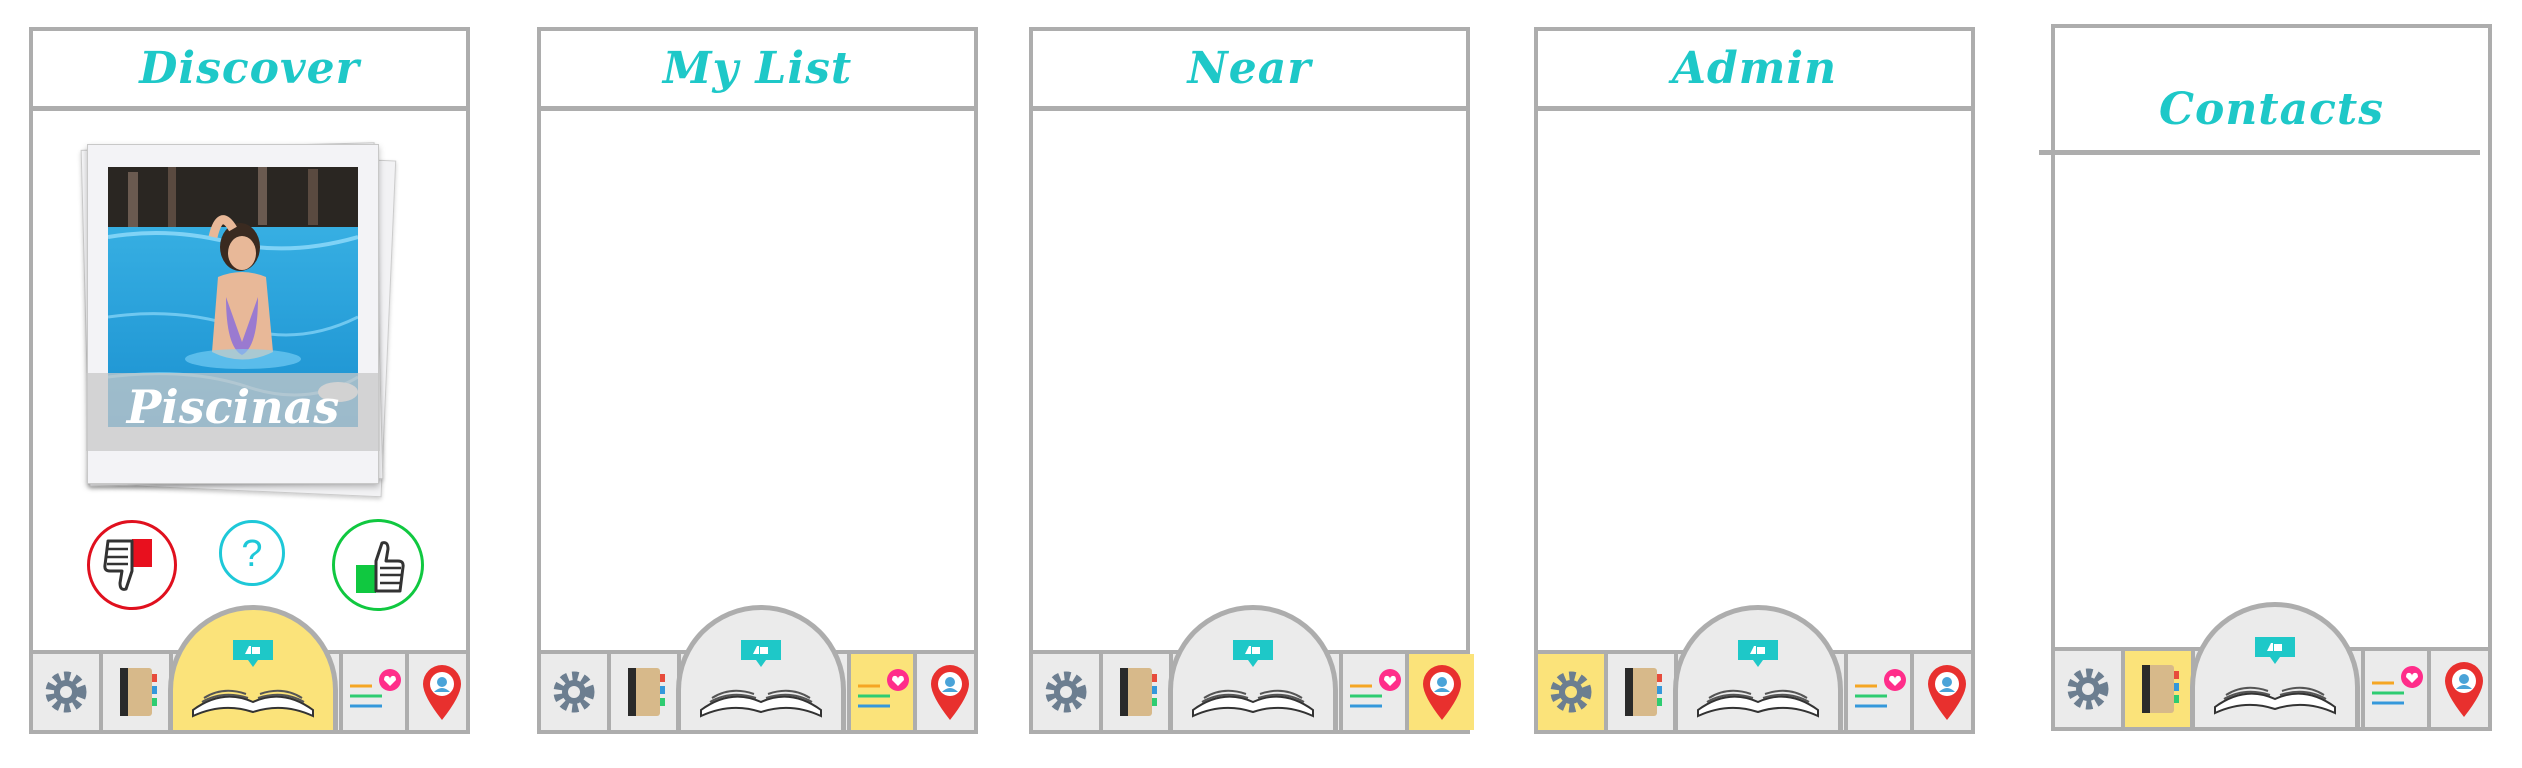 The height and width of the screenshot is (768, 2522). I want to click on title-area: Contacts, so click(2271, 90).